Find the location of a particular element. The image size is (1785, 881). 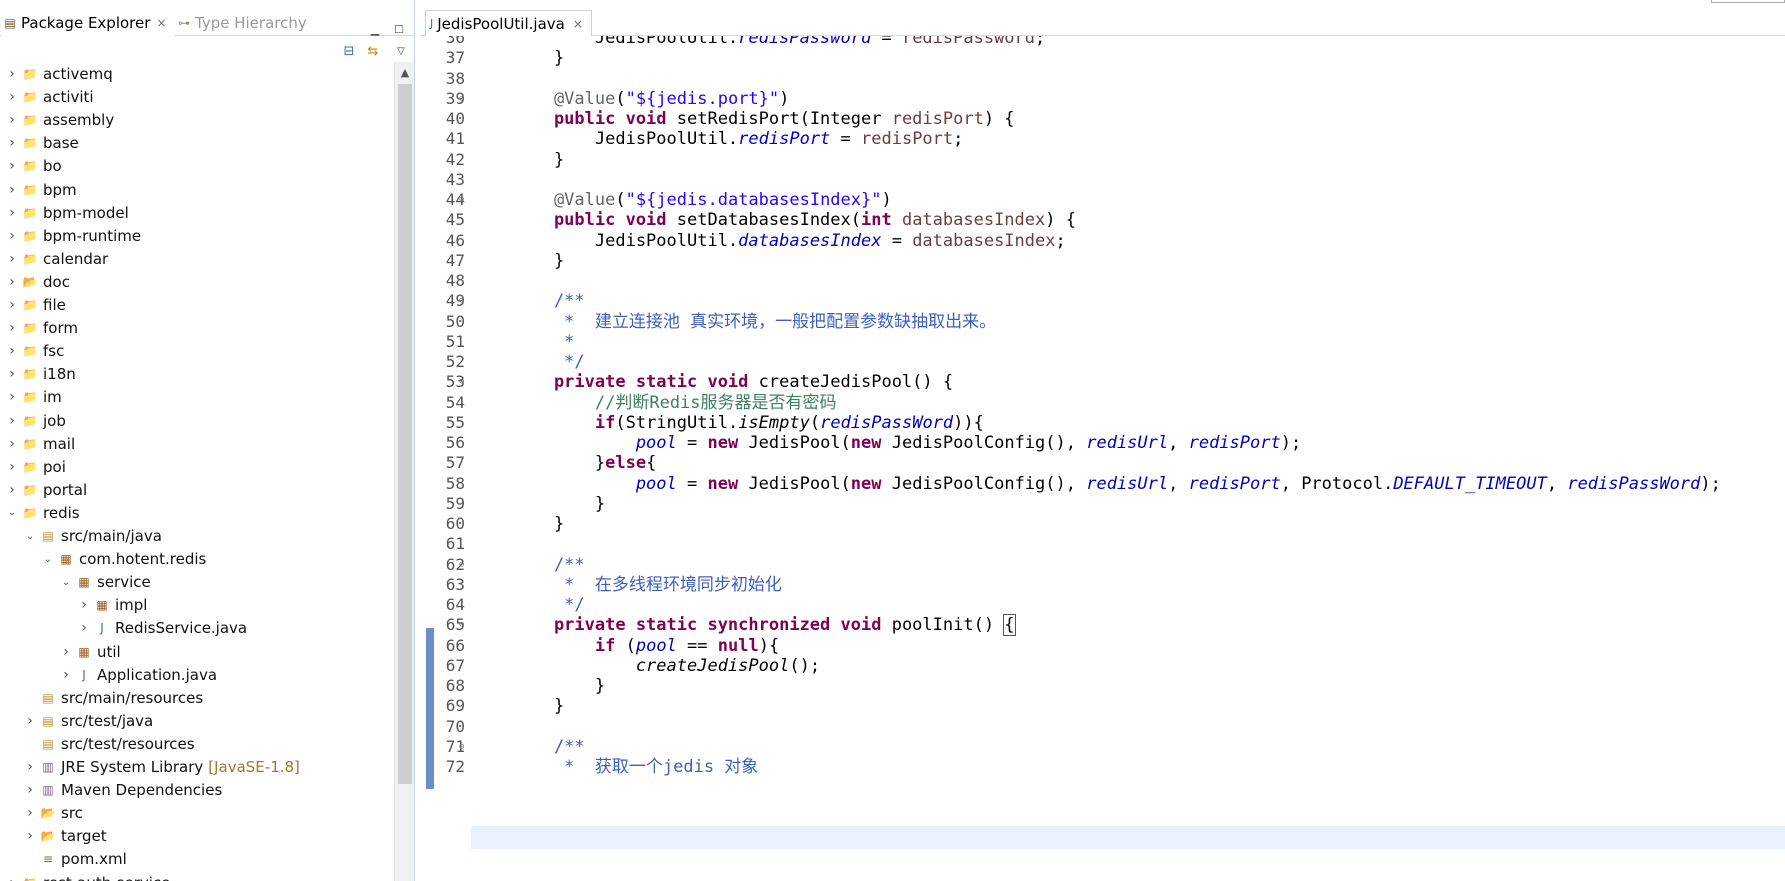

code-token: JedisPoolUtil. is located at coordinates (626, 139).